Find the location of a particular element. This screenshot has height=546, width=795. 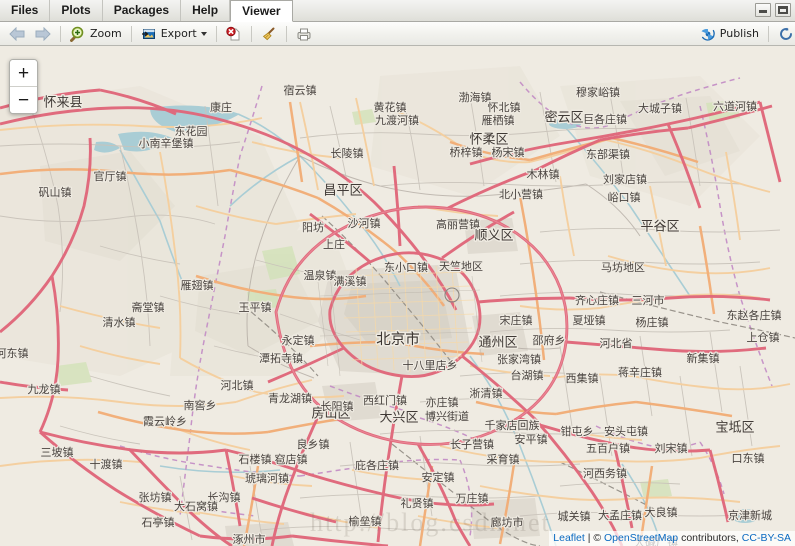

map-label: 沙河镇 is located at coordinates (364, 223).